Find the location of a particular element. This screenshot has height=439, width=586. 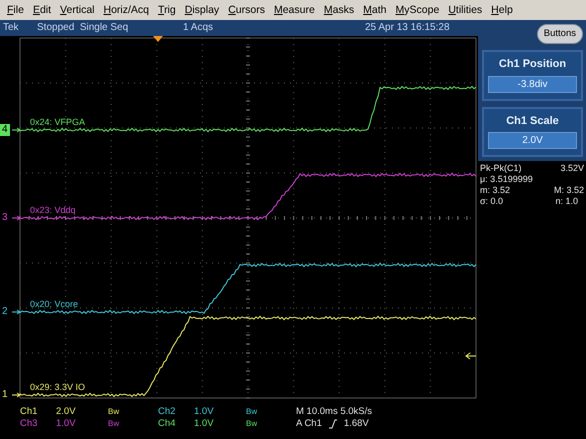

channel-scale: 2.0V is located at coordinates (66, 412).